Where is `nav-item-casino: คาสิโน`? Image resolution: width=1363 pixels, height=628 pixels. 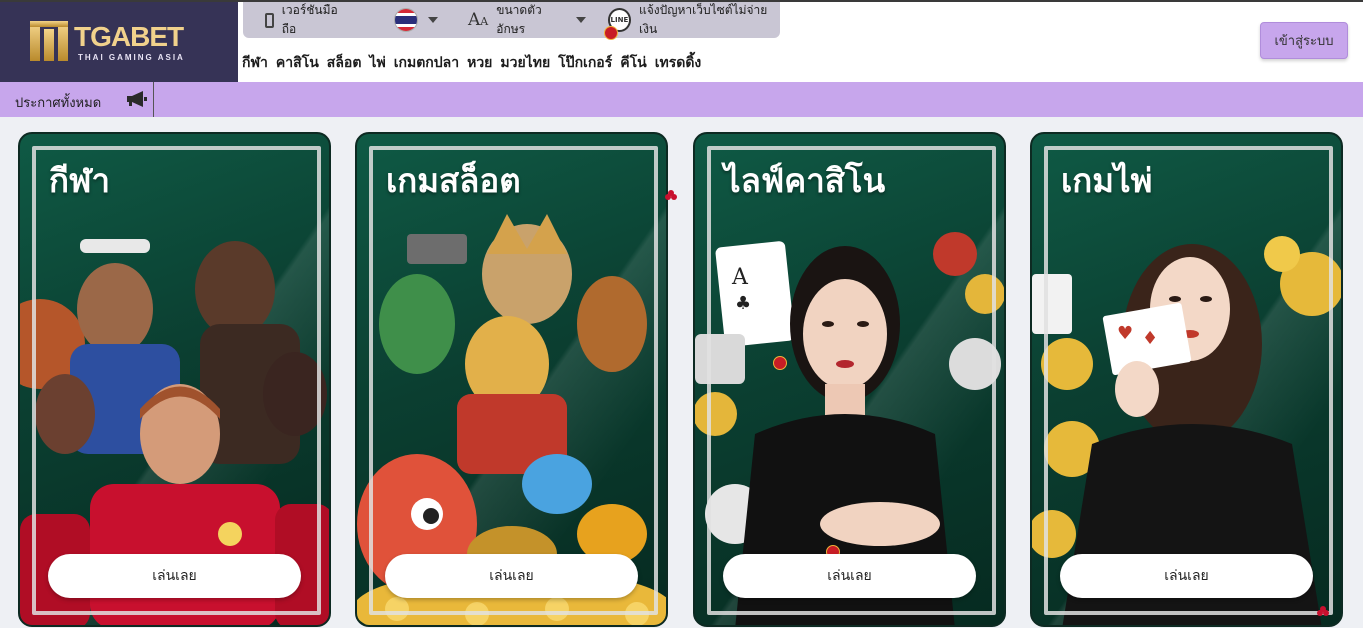
nav-item-casino: คาสิโน is located at coordinates (297, 63).